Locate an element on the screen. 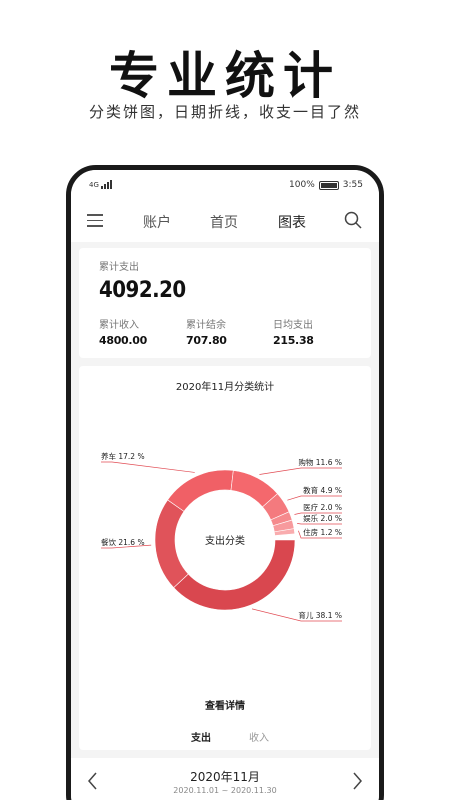  slice-label-6: 医疗 2.0 % is located at coordinates (322, 507).